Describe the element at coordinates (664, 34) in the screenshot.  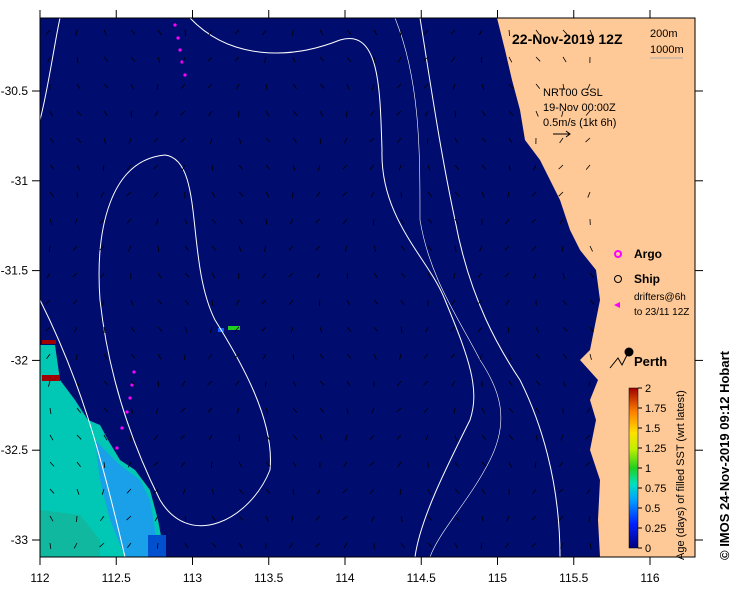
I see `depth-legend-200m: 200m` at that location.